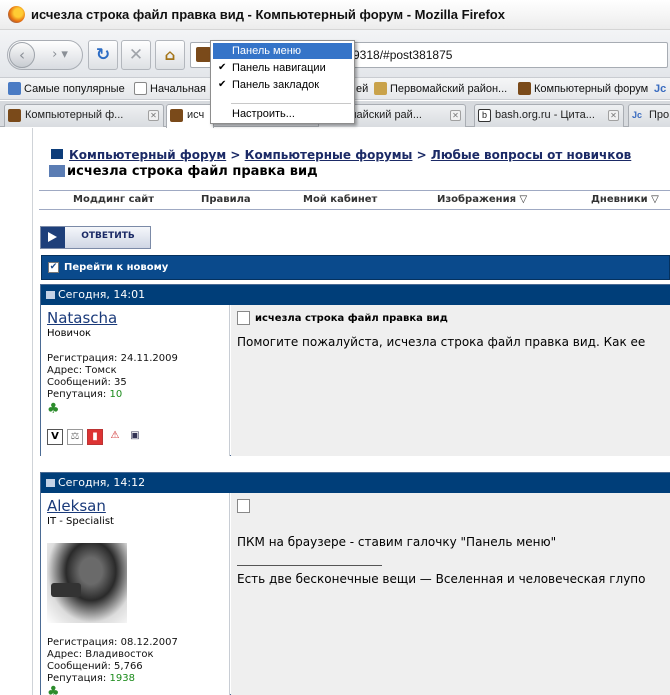 The width and height of the screenshot is (670, 695). I want to click on menu-separator, so click(291, 103).